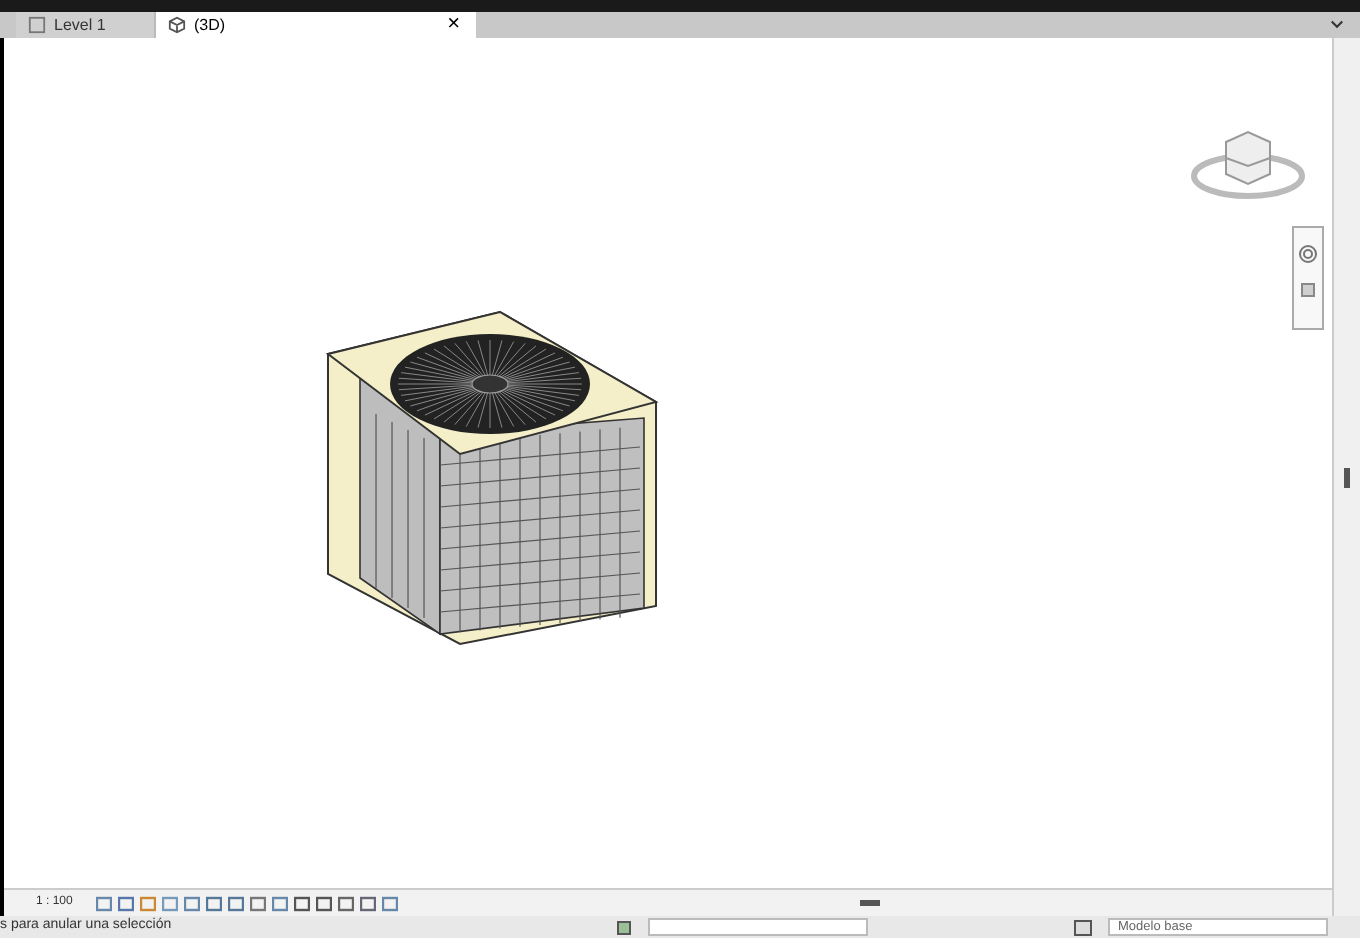 The width and height of the screenshot is (1360, 938). Describe the element at coordinates (1337, 25) in the screenshot. I see `dropdown-icon` at that location.